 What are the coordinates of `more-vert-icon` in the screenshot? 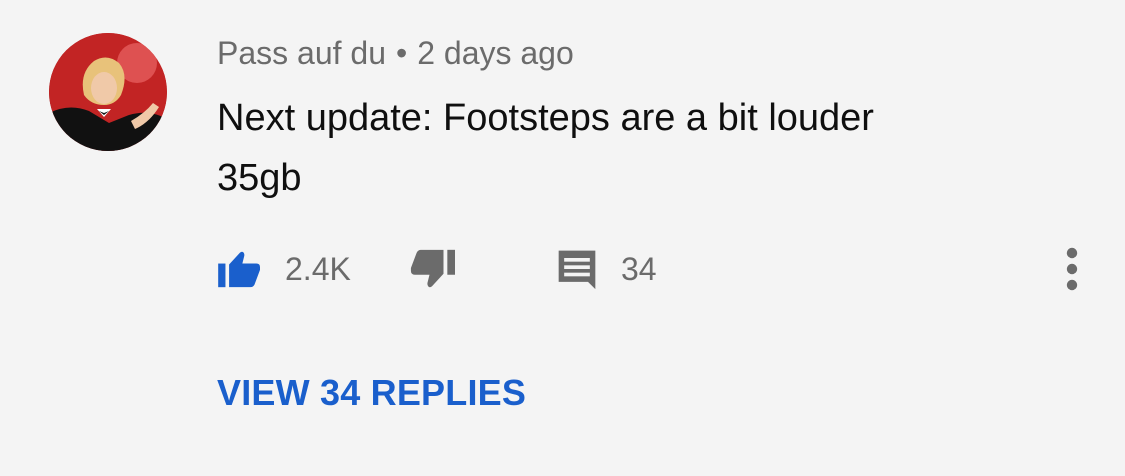 It's located at (1072, 269).